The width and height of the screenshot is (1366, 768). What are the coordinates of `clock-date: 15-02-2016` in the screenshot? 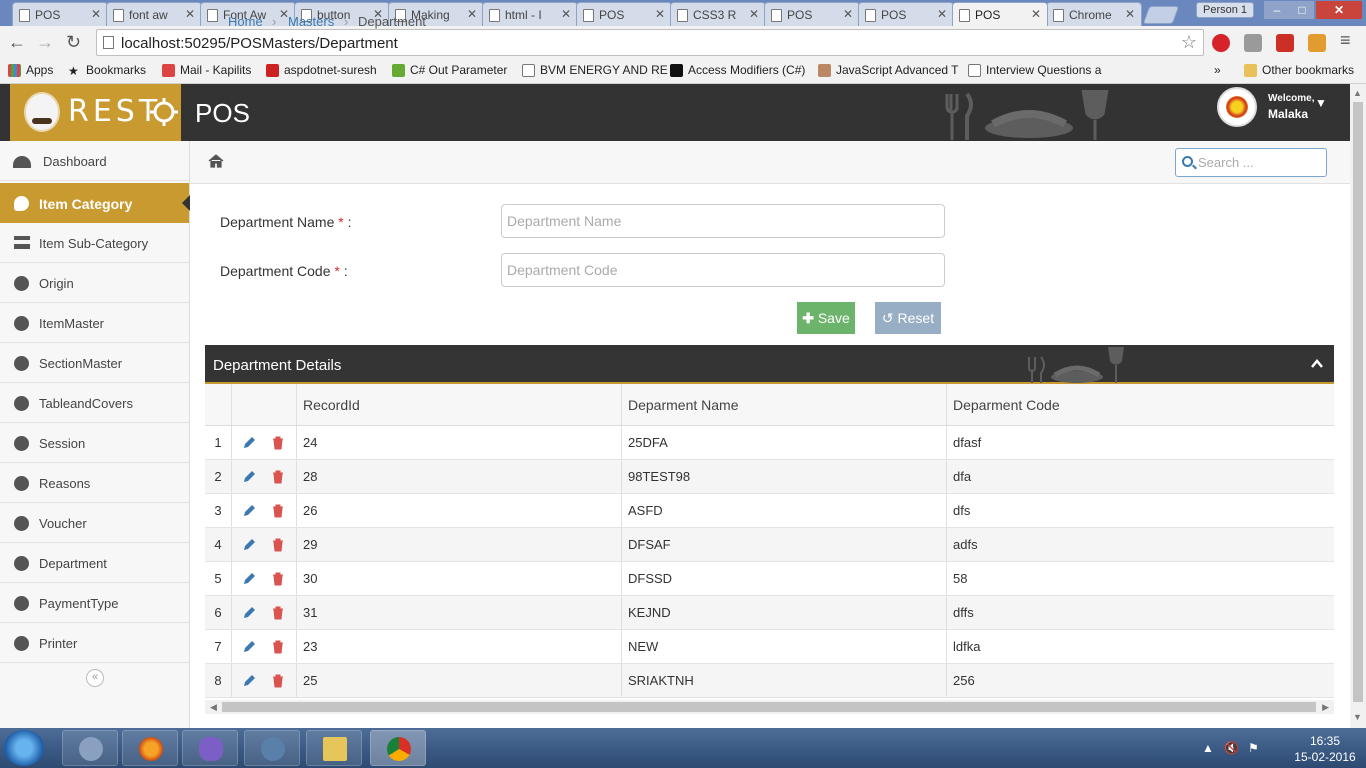 It's located at (1325, 757).